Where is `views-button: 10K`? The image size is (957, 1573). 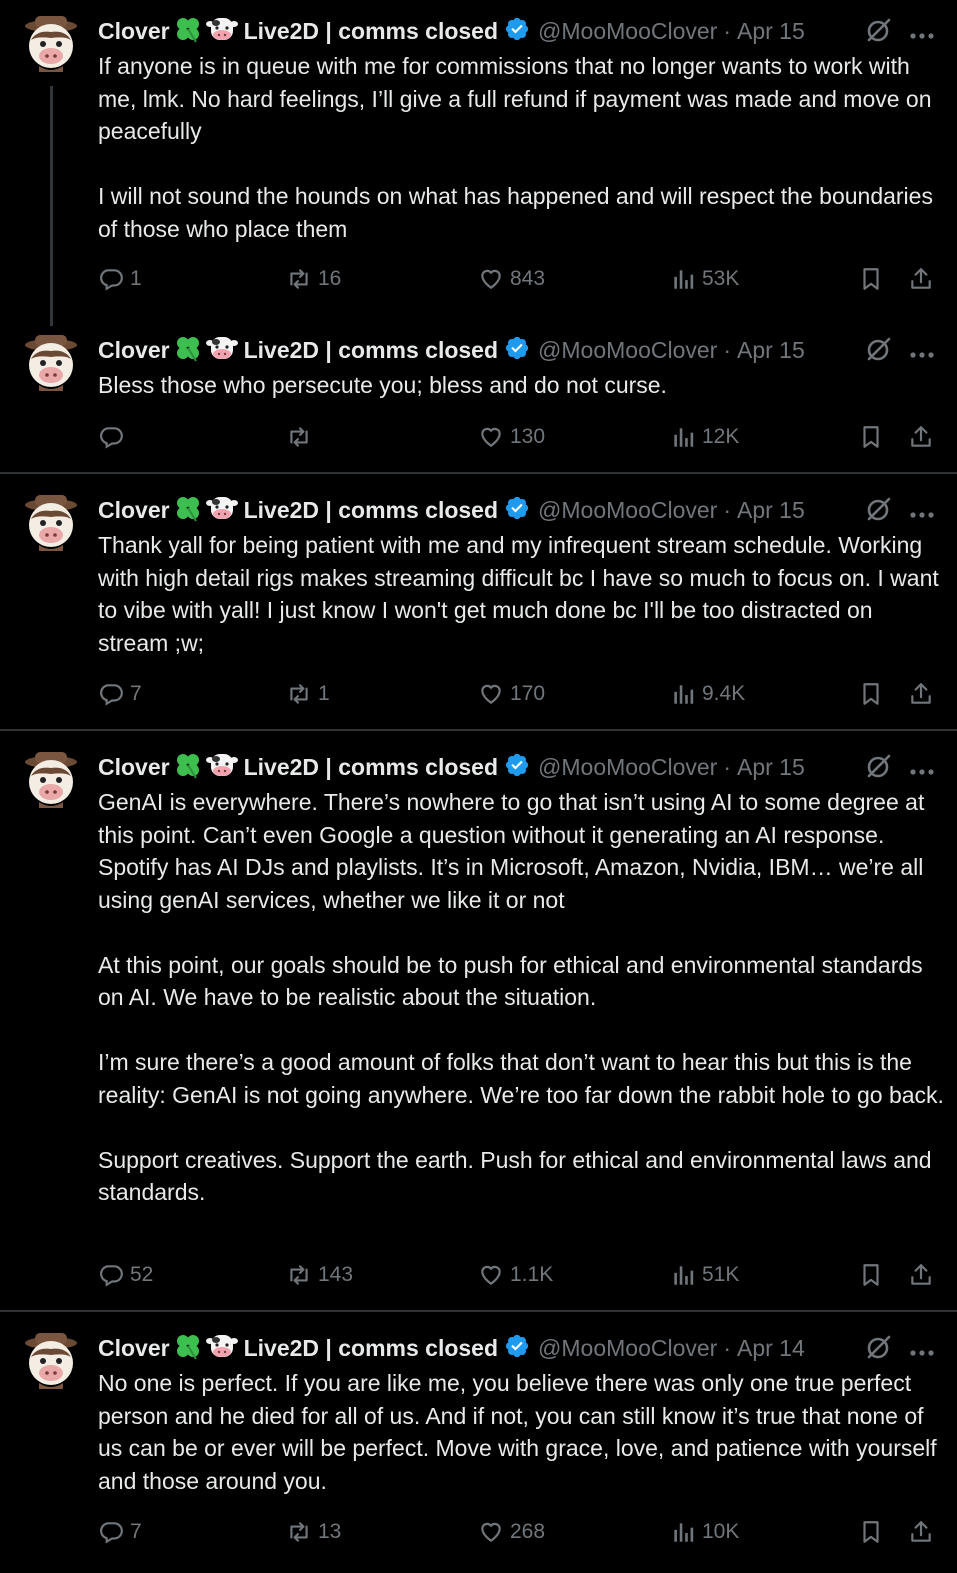
views-button: 10K is located at coordinates (704, 1532).